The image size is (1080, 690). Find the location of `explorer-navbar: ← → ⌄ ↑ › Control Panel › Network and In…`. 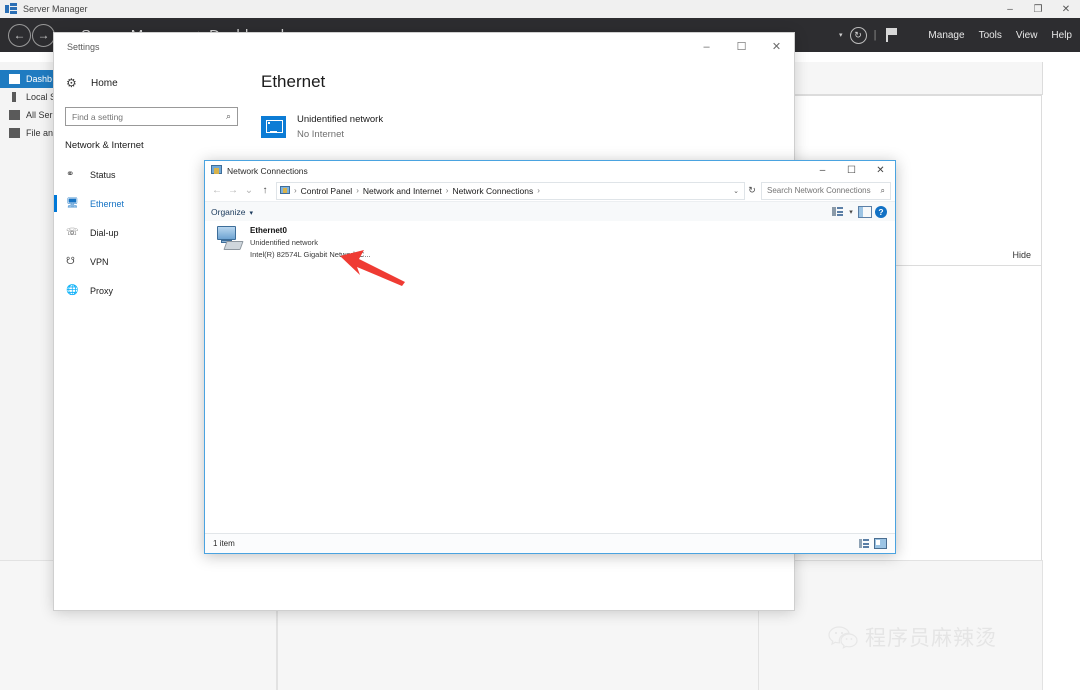

explorer-navbar: ← → ⌄ ↑ › Control Panel › Network and In… is located at coordinates (550, 191).